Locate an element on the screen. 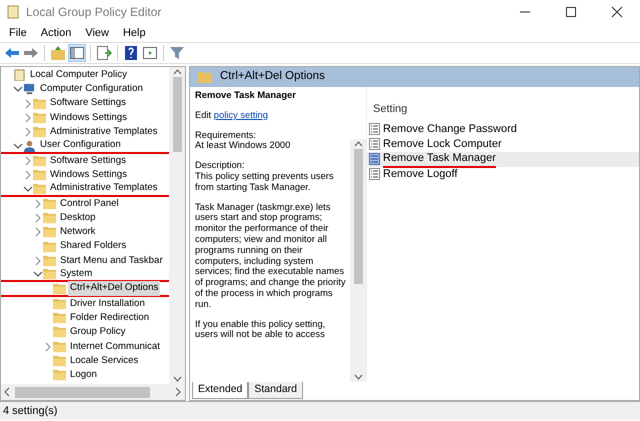 This screenshot has height=421, width=640. horizontal-scrollbar is located at coordinates (93, 392).